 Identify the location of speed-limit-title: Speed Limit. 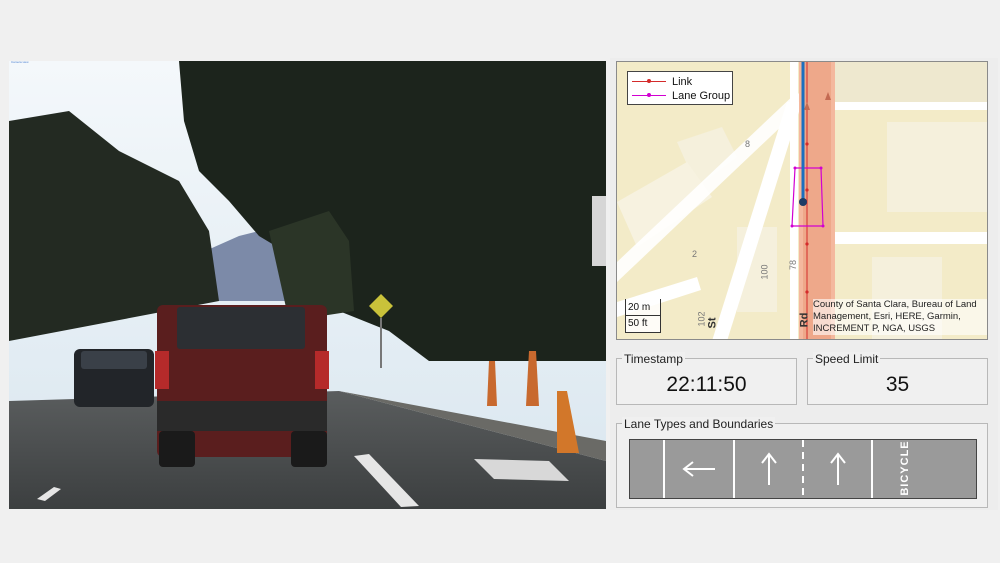
(847, 359).